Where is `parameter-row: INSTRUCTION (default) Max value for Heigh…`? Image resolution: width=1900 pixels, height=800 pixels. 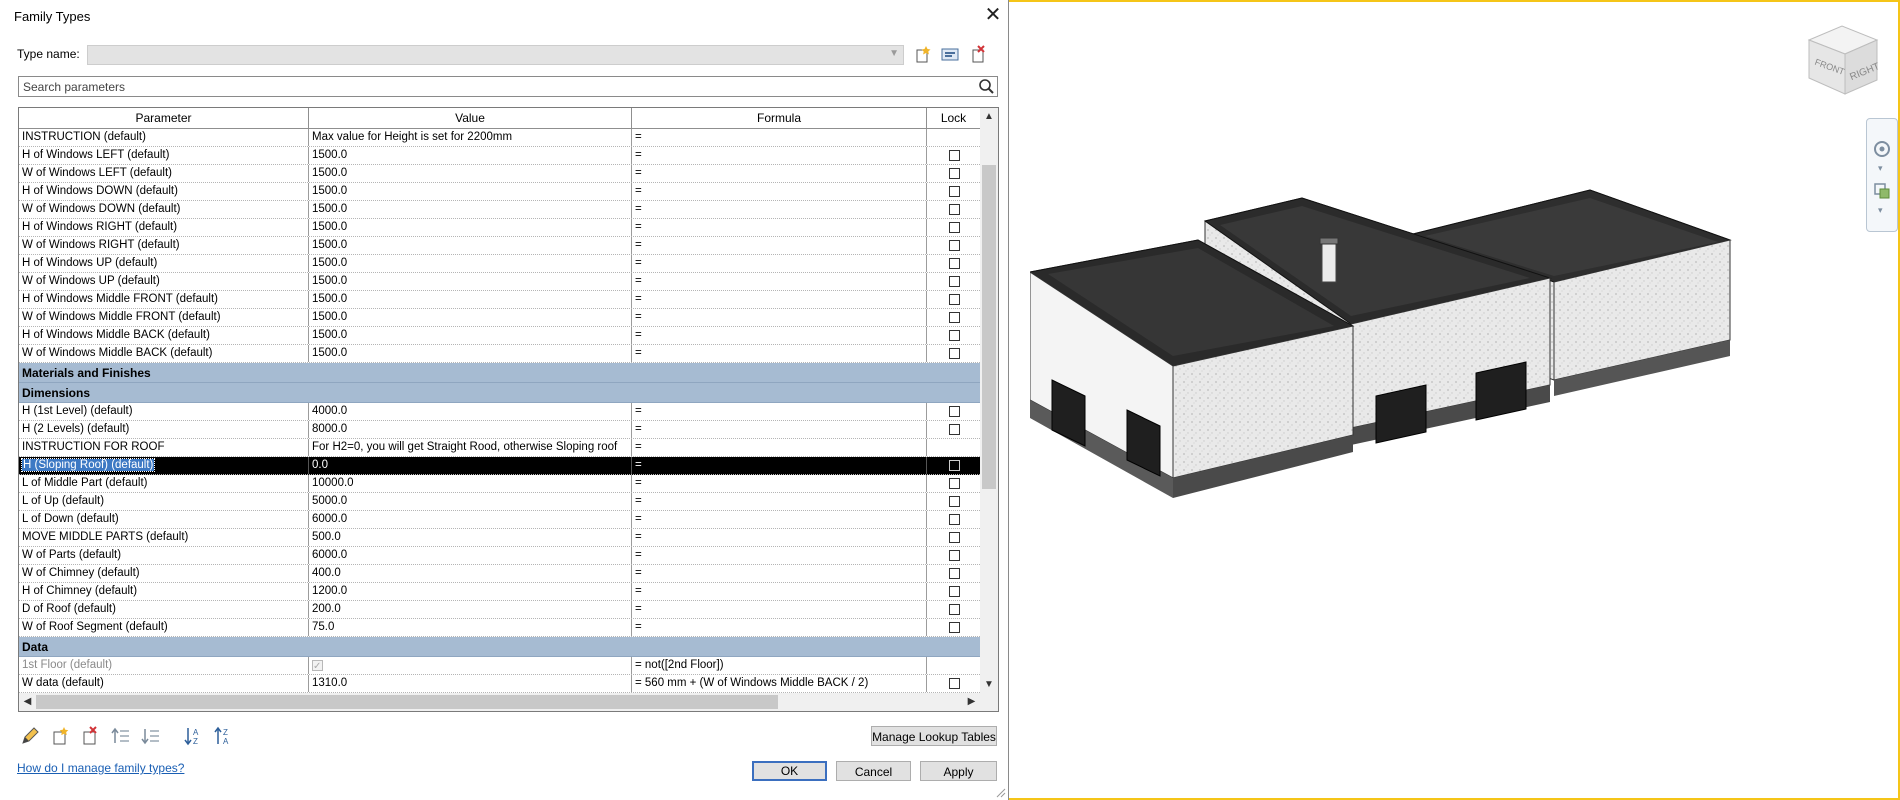 parameter-row: INSTRUCTION (default) Max value for Heigh… is located at coordinates (499, 138).